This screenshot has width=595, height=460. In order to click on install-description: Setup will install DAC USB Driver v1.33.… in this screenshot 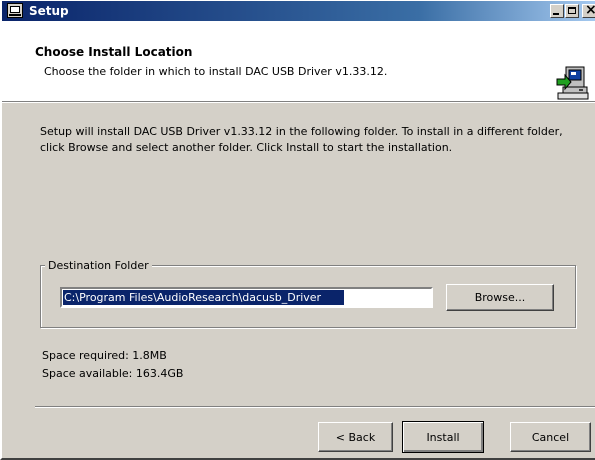, I will do `click(301, 139)`.